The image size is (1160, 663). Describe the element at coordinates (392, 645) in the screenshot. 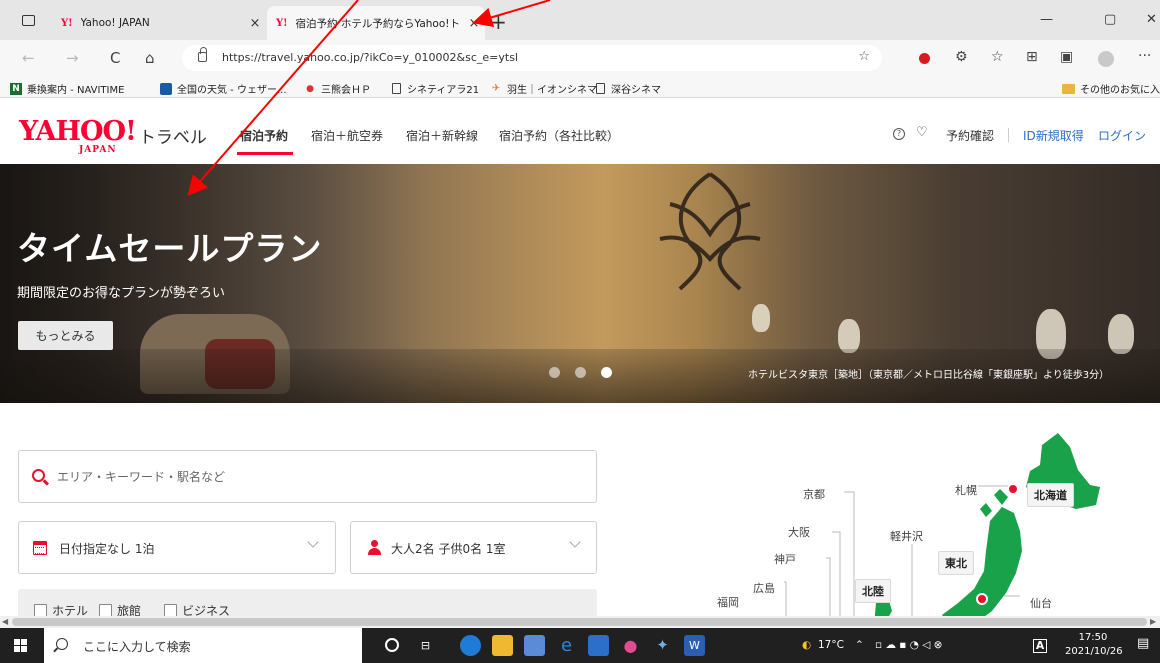

I see `cortana-icon` at that location.